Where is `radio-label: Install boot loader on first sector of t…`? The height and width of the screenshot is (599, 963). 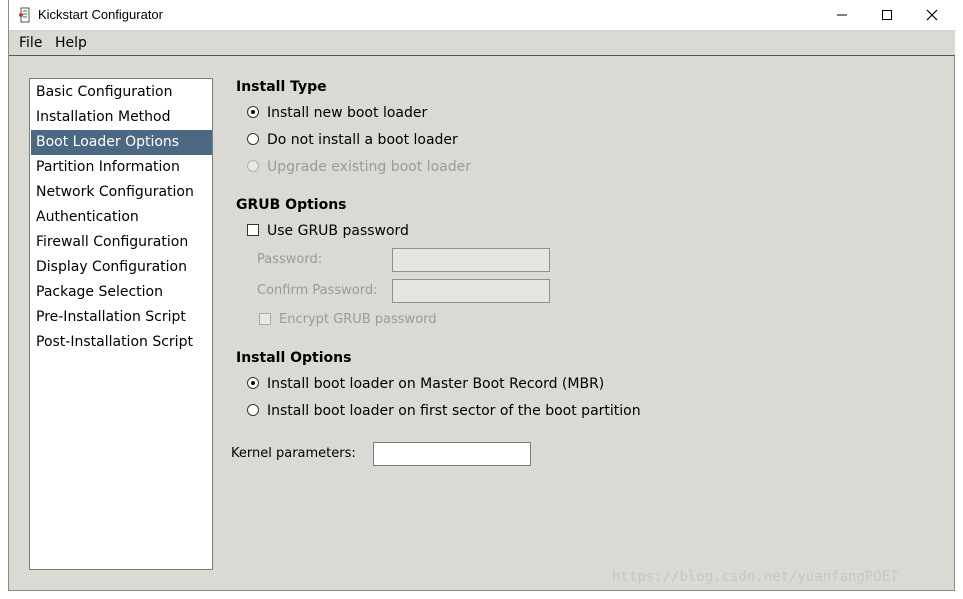 radio-label: Install boot loader on first sector of t… is located at coordinates (454, 411).